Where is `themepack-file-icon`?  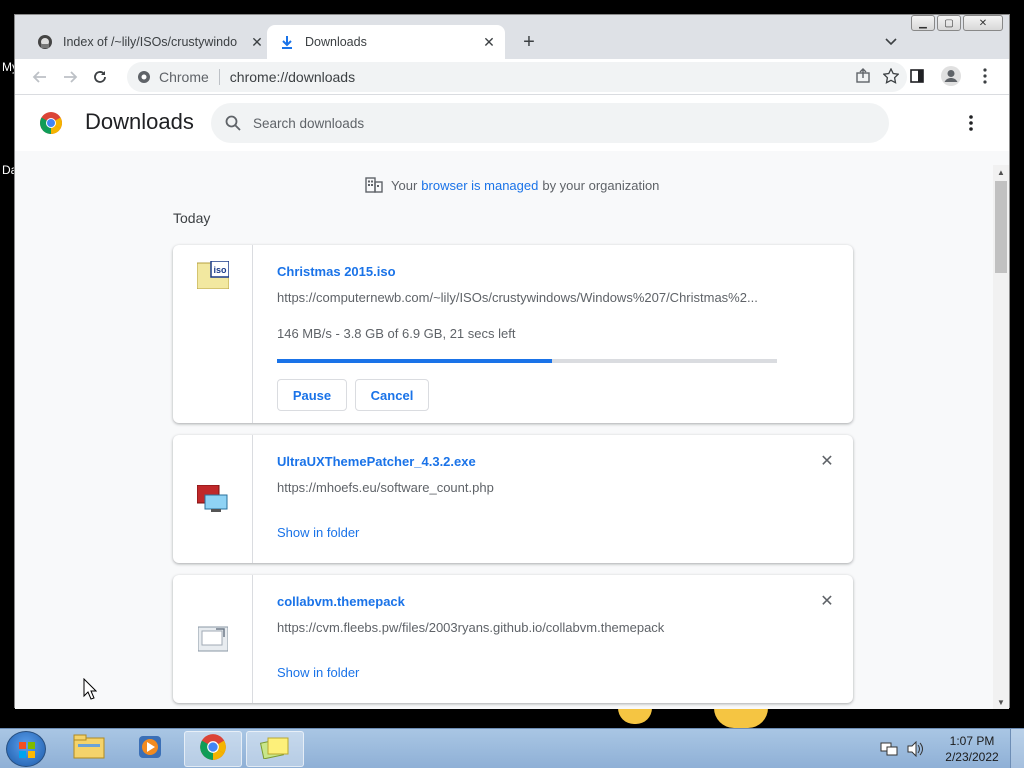 themepack-file-icon is located at coordinates (212, 664).